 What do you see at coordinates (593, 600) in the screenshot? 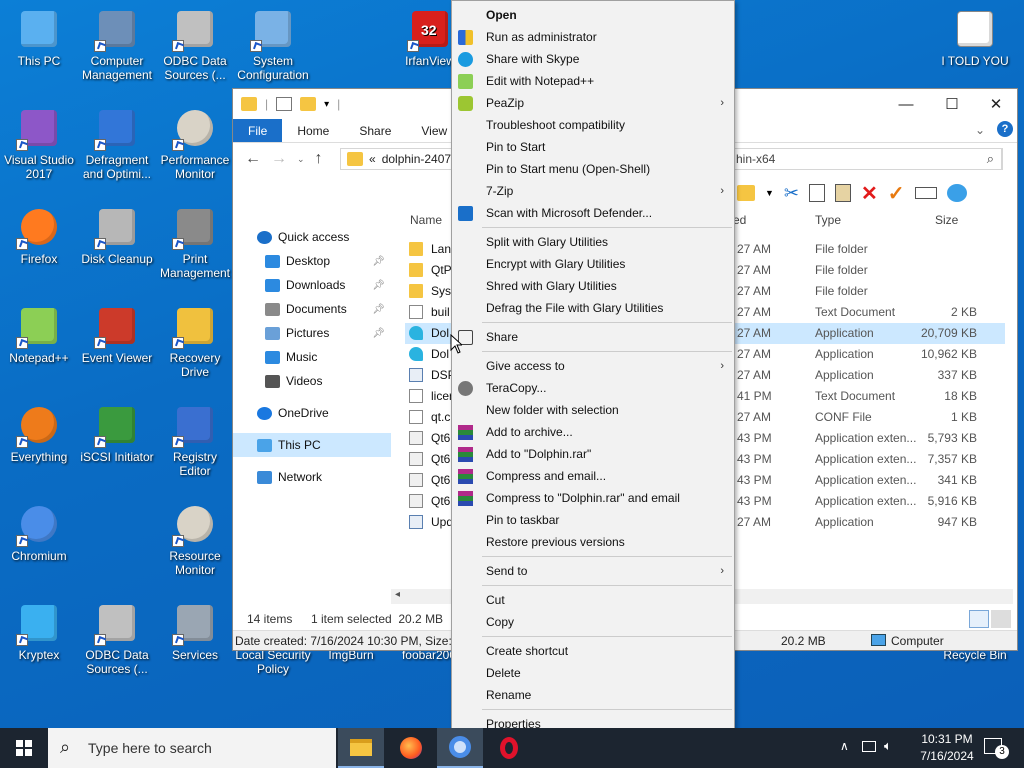
I see `menu-item-cut: Cut` at bounding box center [593, 600].